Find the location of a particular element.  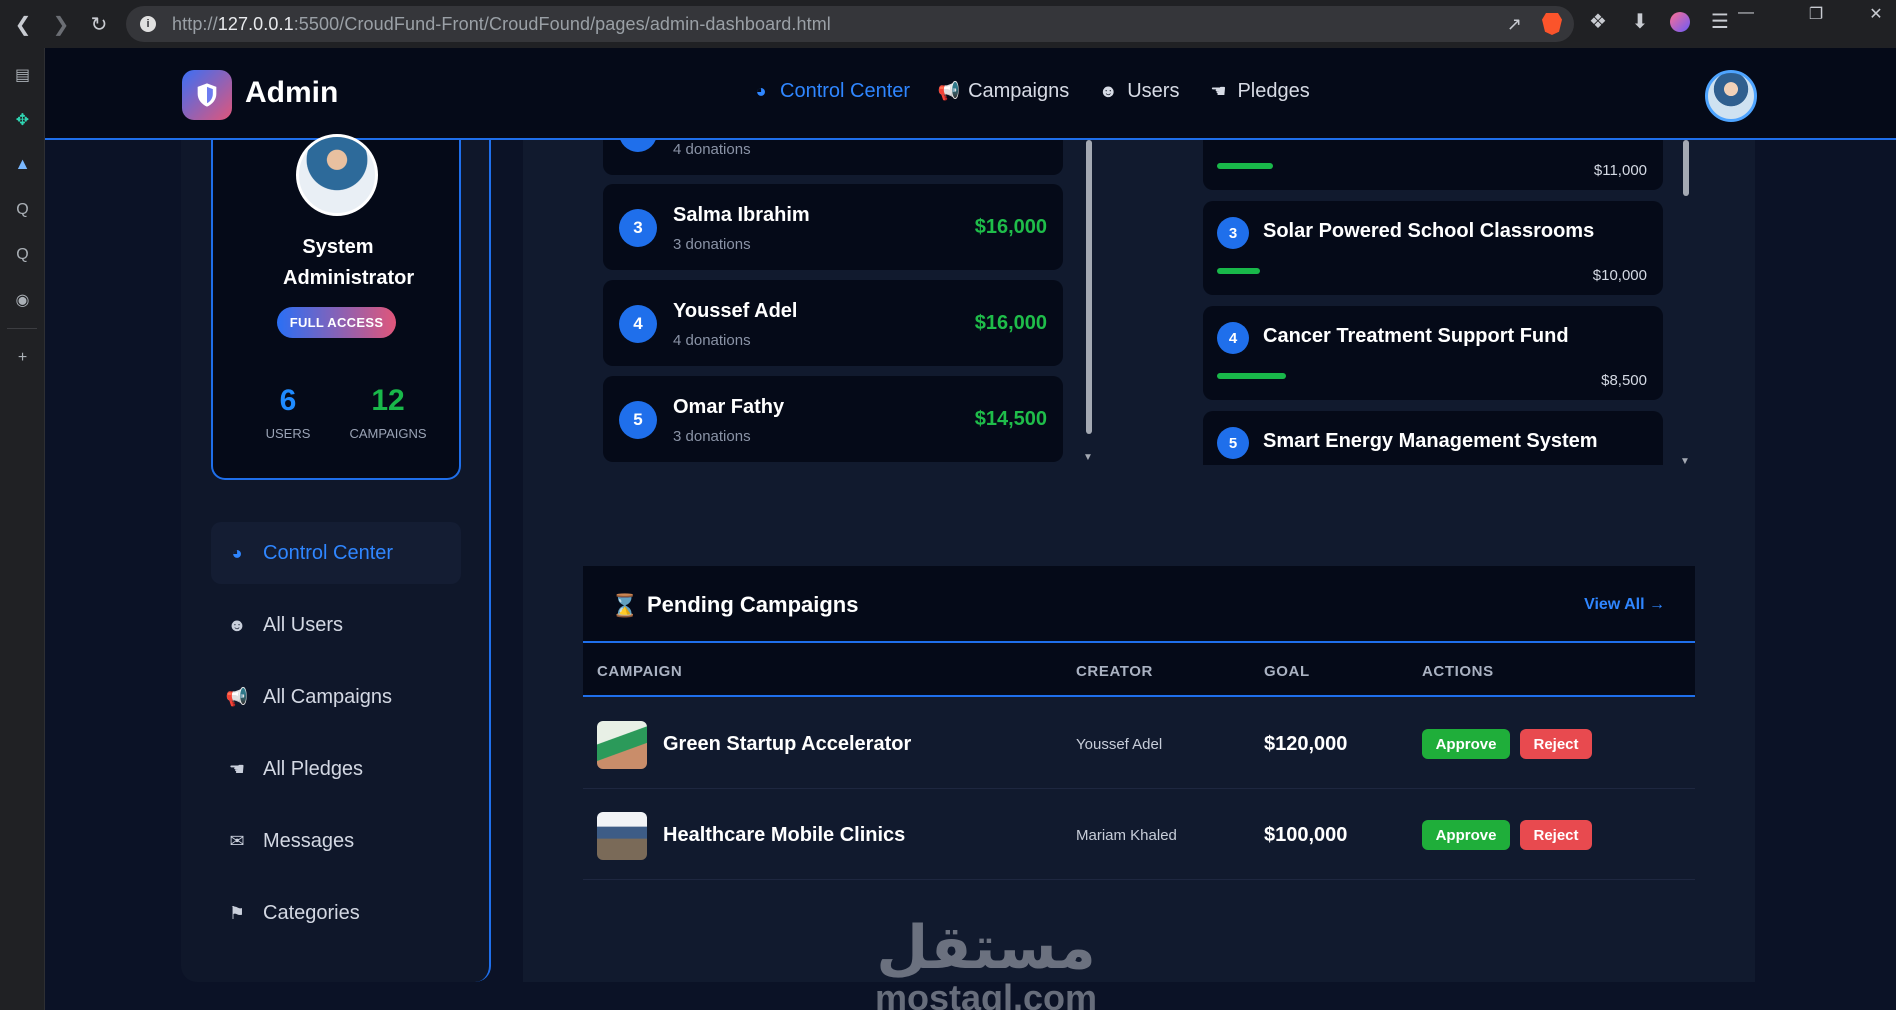

sidebar-item-all-users: ☻ All Users is located at coordinates (336, 625).